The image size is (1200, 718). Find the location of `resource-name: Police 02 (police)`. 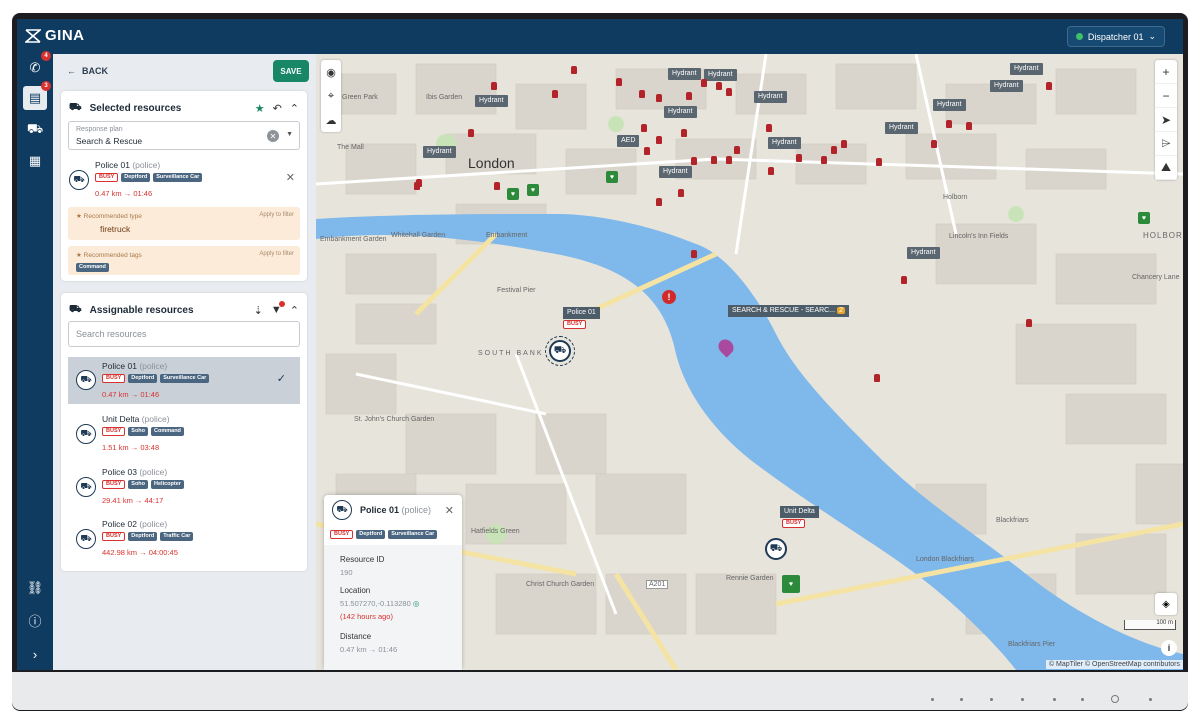

resource-name: Police 02 (police) is located at coordinates (135, 524).